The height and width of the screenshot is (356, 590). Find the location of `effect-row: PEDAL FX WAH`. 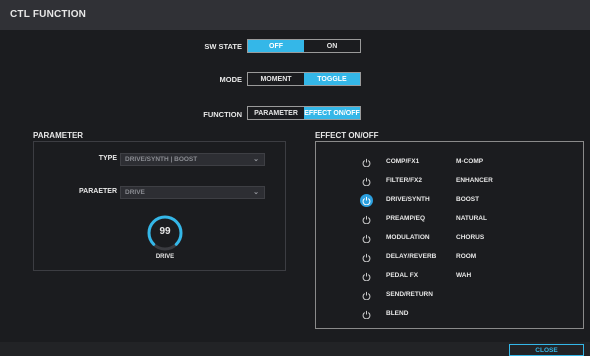

effect-row: PEDAL FX WAH is located at coordinates (449, 279).